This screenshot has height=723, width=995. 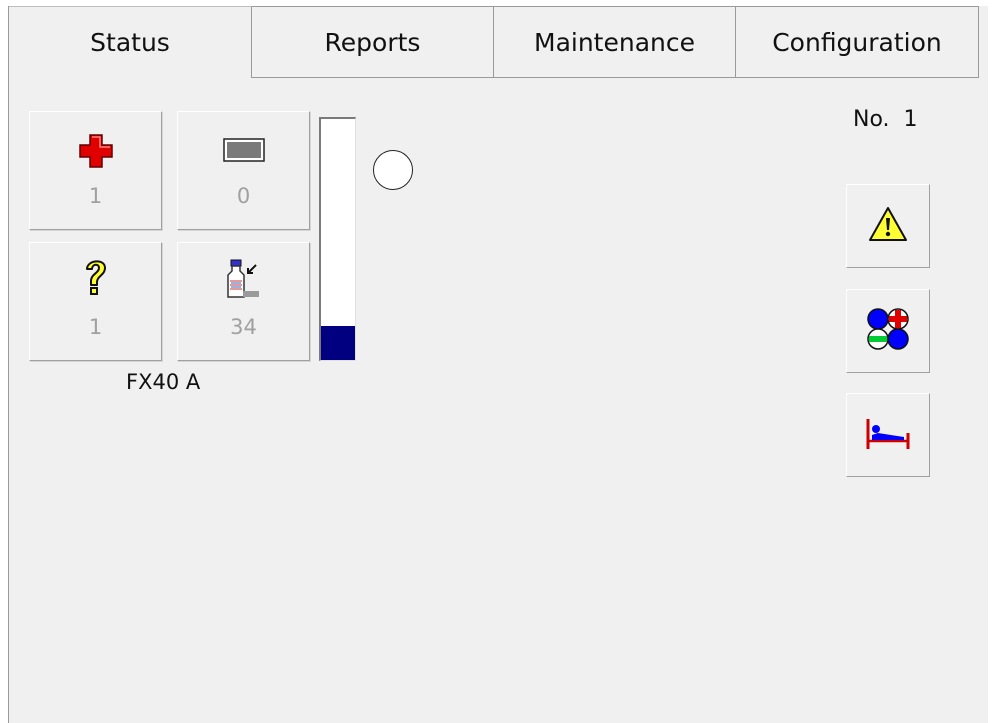 I want to click on patient-bed-icon, so click(x=888, y=435).